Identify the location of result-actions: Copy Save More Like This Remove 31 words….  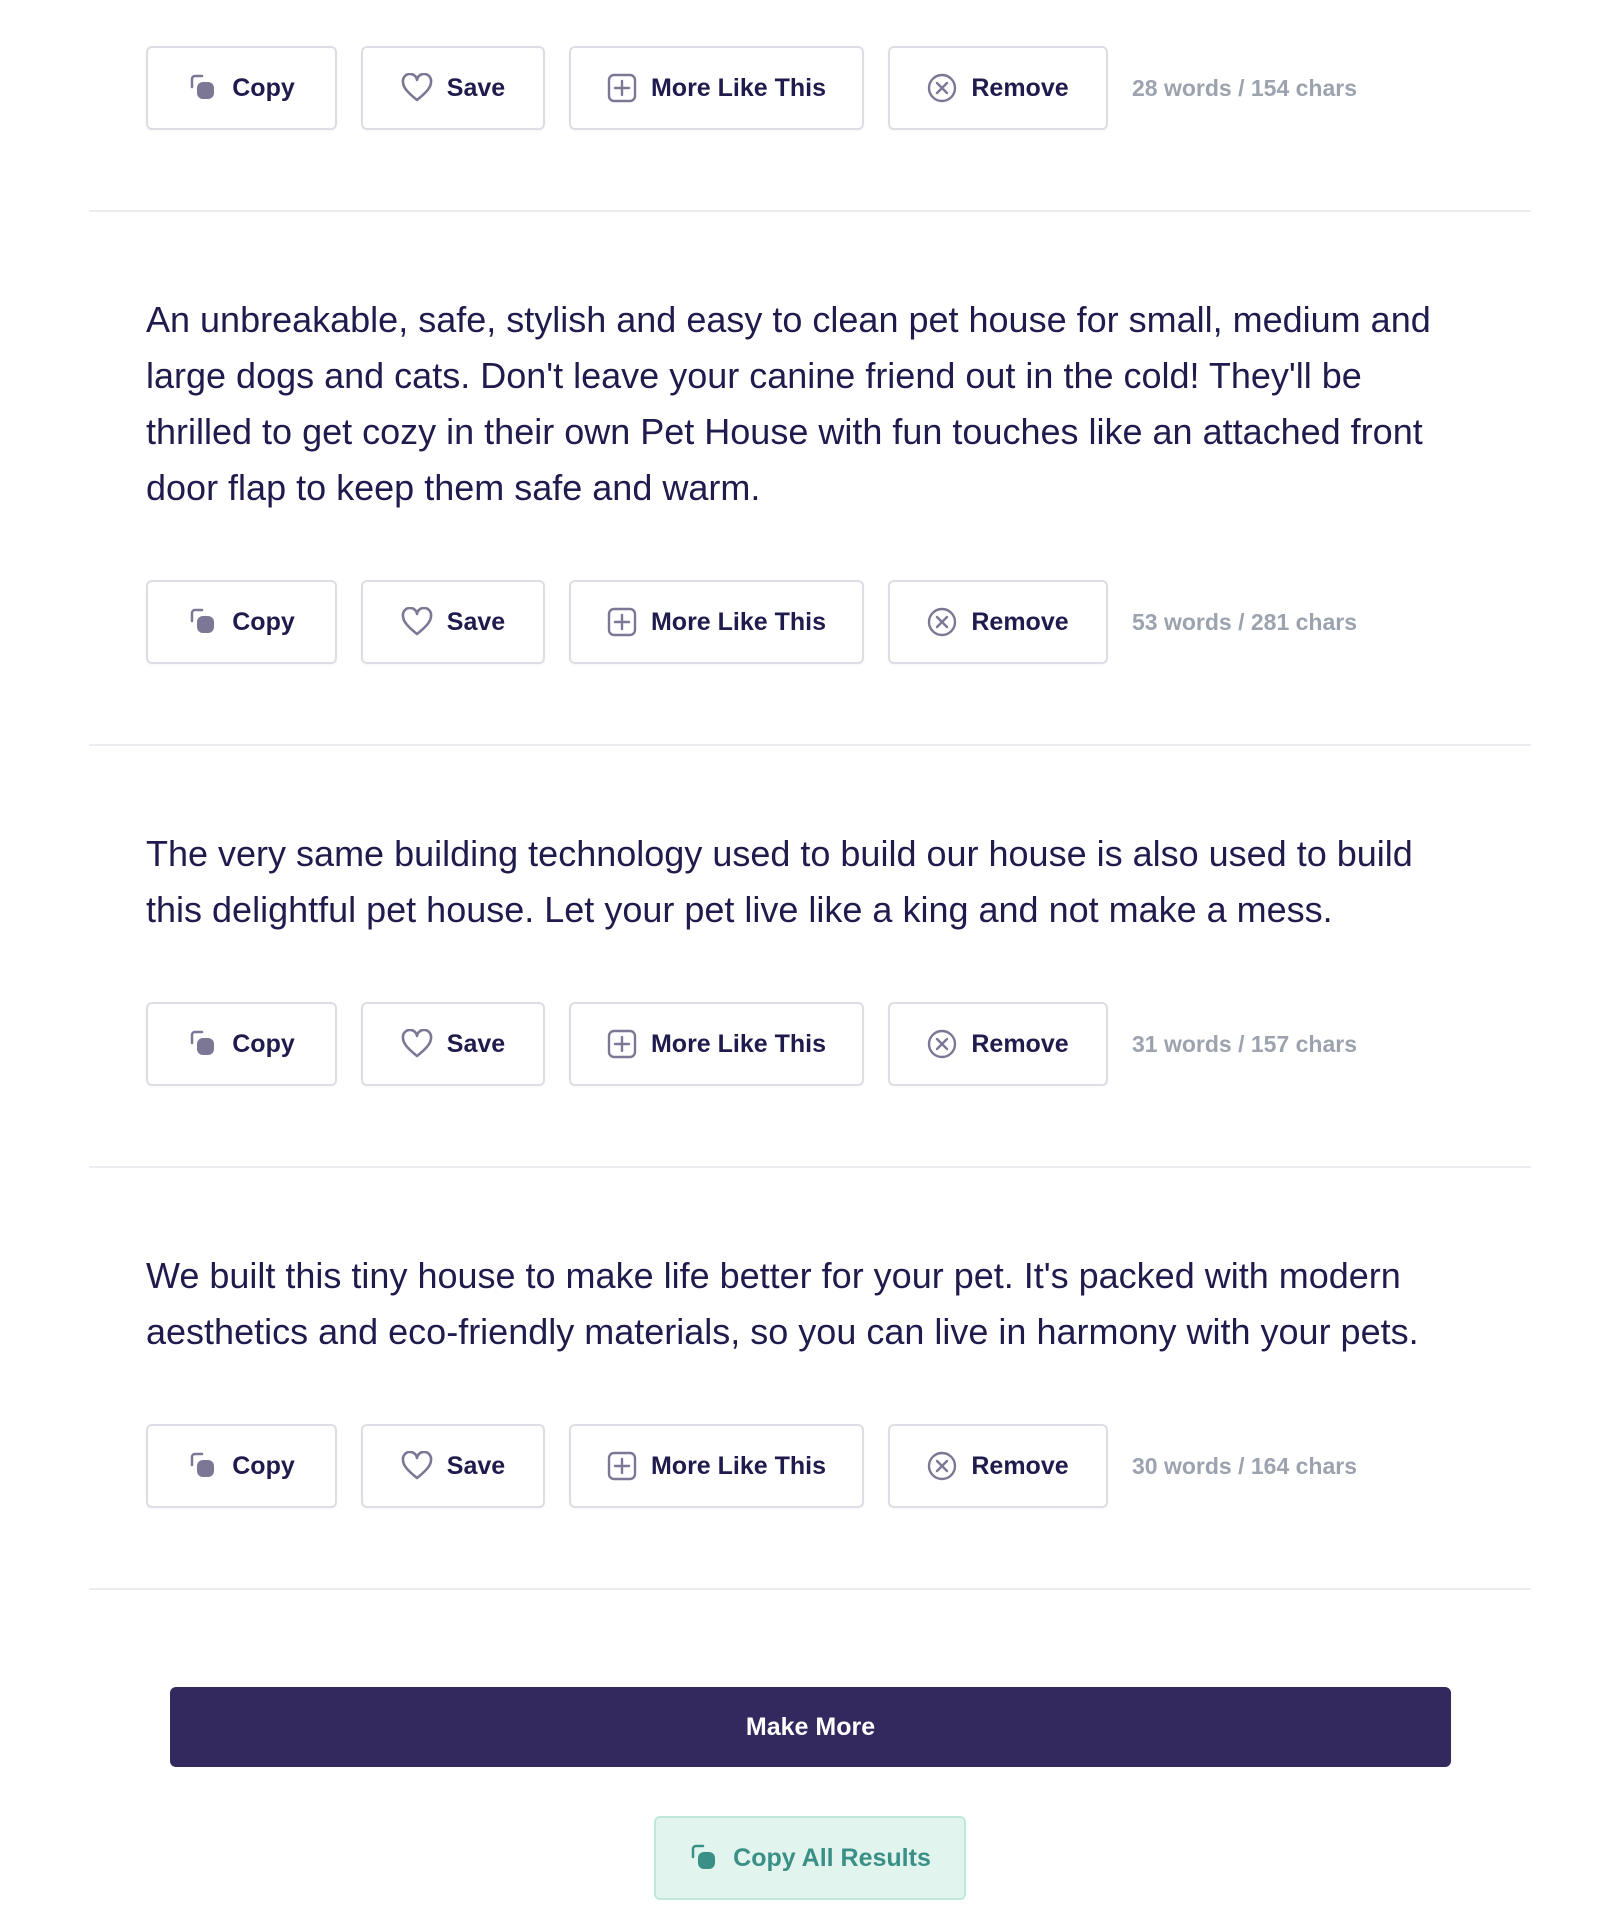
(751, 1044).